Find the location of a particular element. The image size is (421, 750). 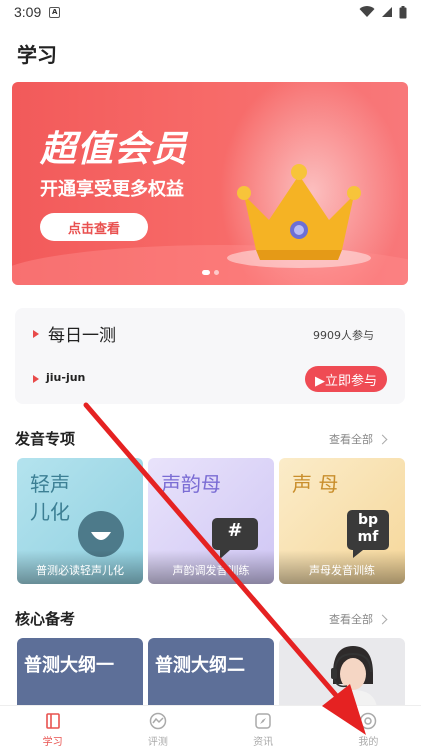

compass-icon is located at coordinates (263, 721).